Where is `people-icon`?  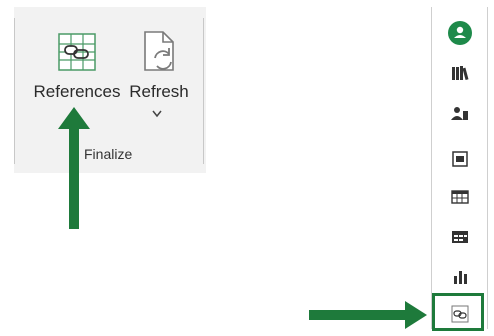 people-icon is located at coordinates (459, 113).